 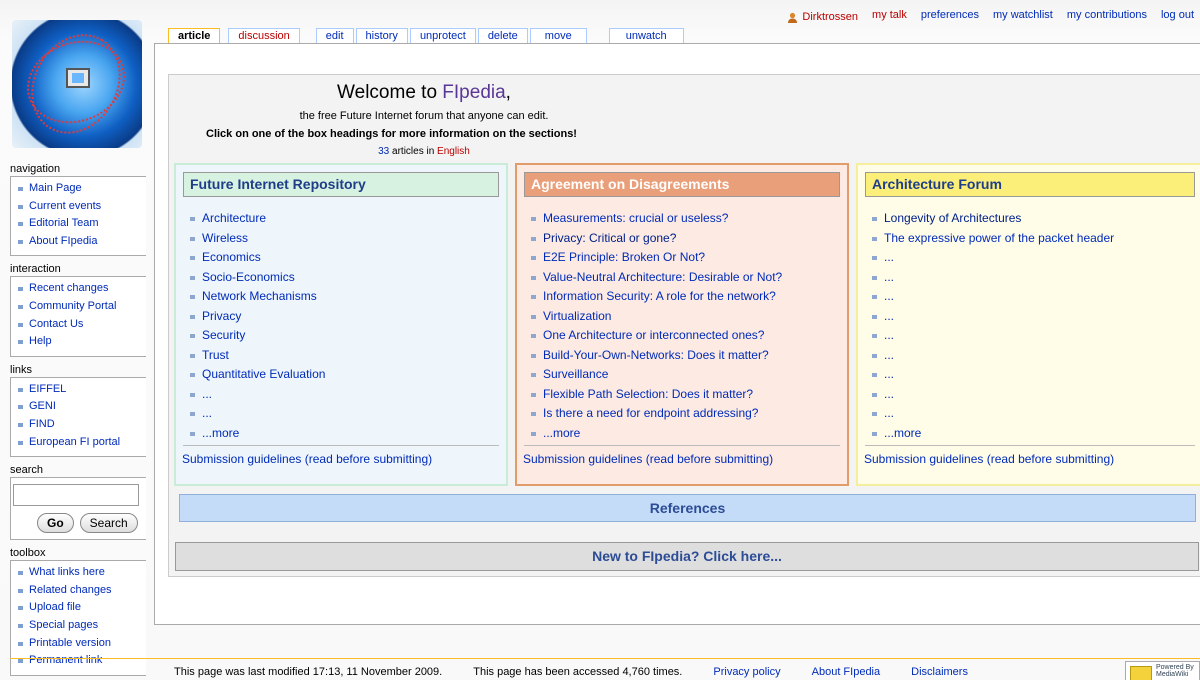 I want to click on tab-delete: delete, so click(x=502, y=35).